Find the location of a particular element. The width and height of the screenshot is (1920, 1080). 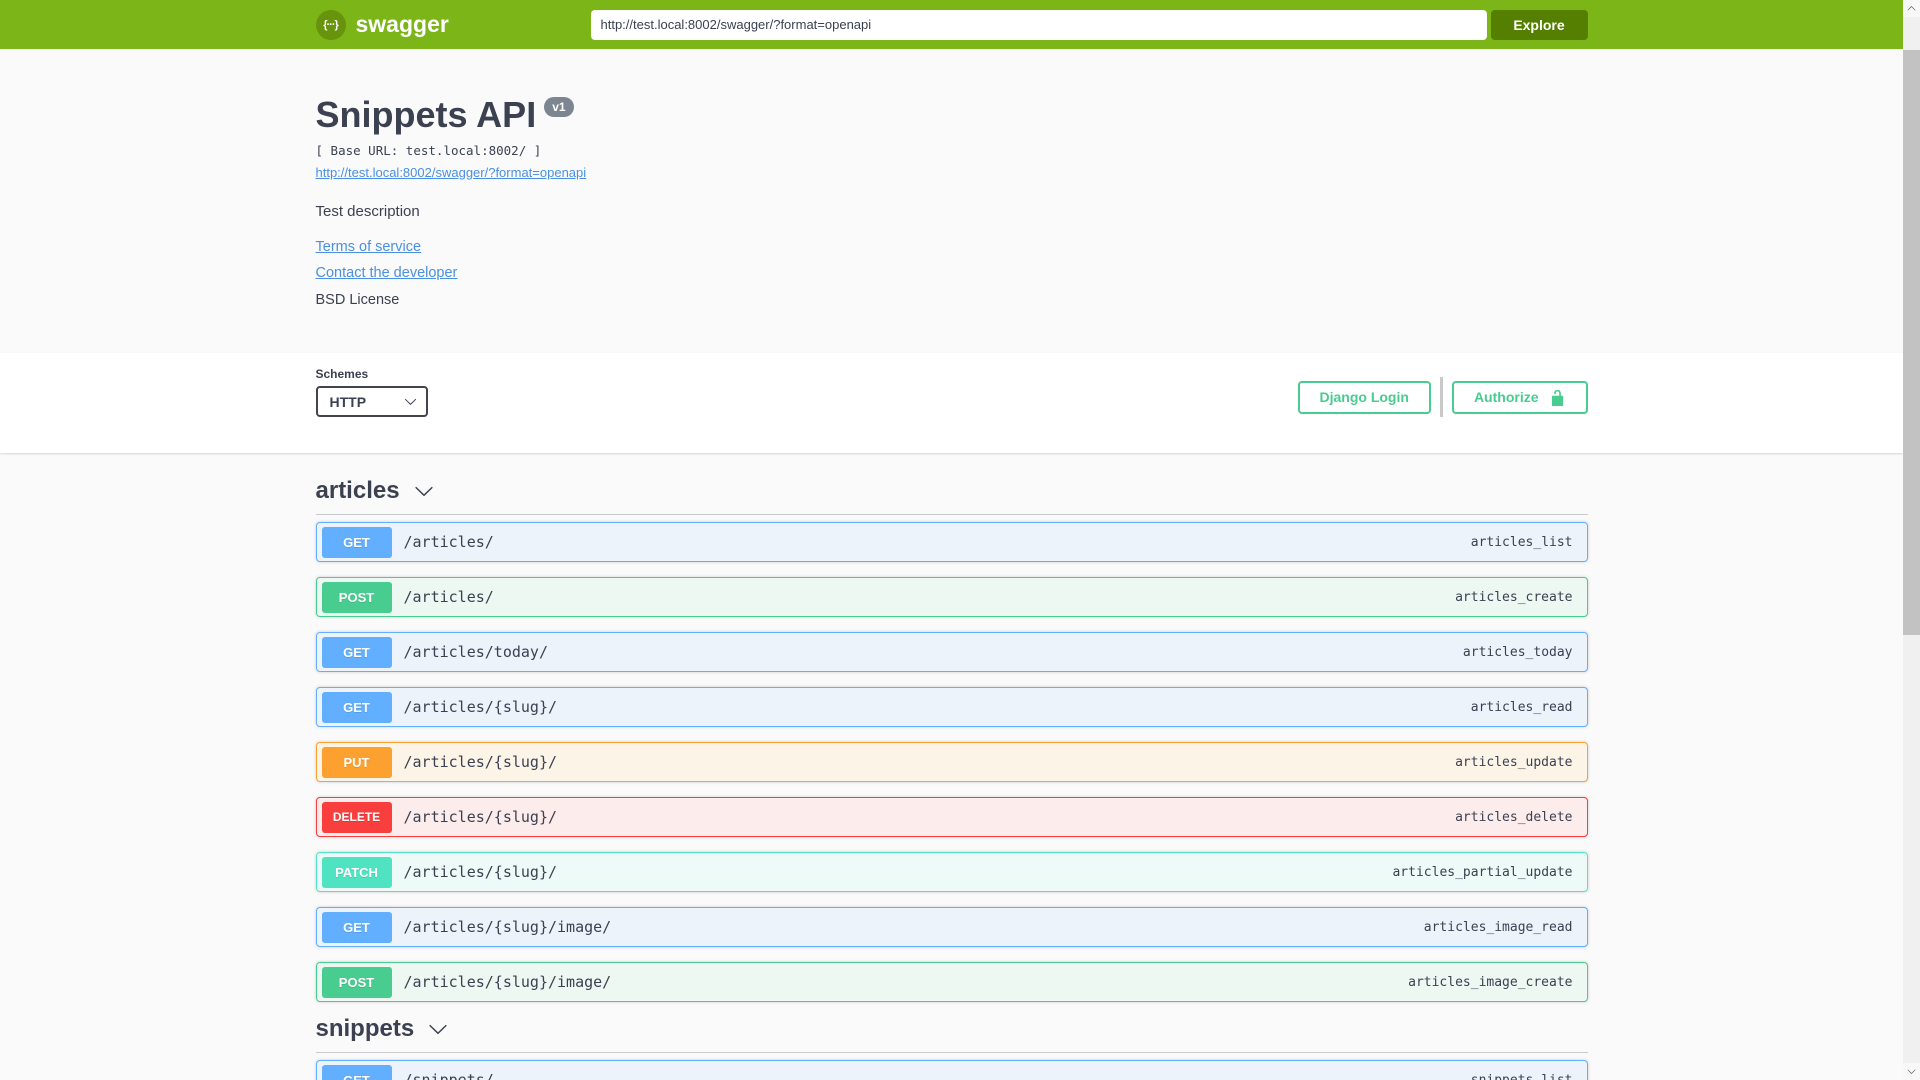

operation-id: articles_partial_update is located at coordinates (1482, 872).